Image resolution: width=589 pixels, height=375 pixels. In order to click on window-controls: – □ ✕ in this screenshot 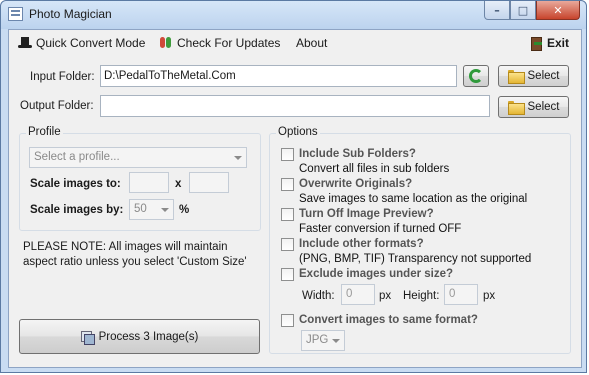, I will do `click(532, 10)`.